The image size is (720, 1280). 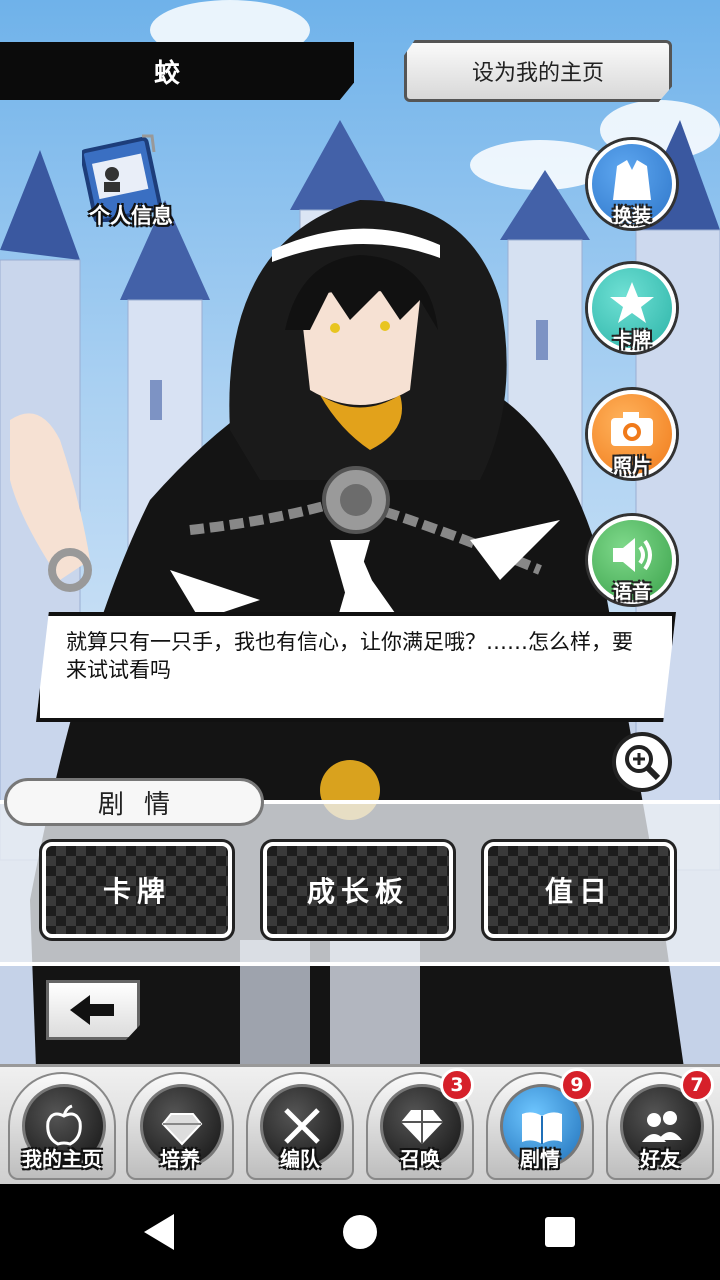 I want to click on friends-icon, so click(x=662, y=1126).